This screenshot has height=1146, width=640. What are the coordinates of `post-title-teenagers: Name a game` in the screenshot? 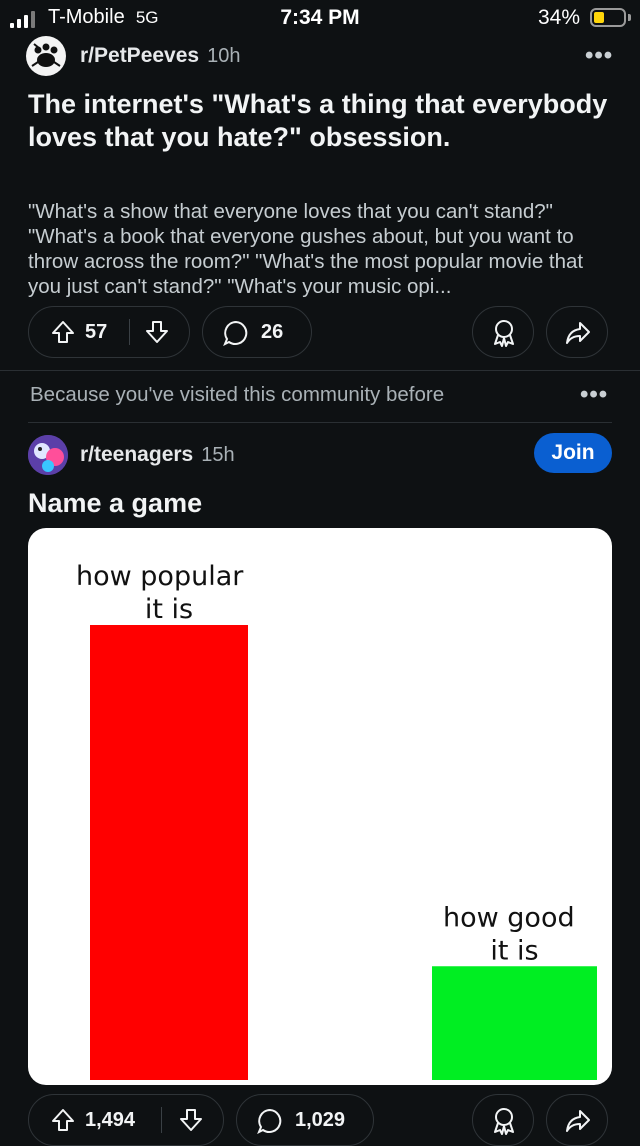 It's located at (115, 503).